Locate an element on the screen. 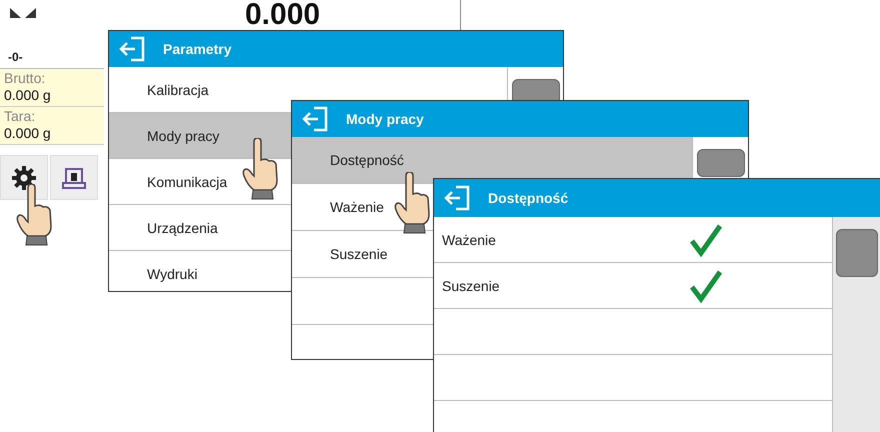  window-title: Mody pracy is located at coordinates (385, 119).